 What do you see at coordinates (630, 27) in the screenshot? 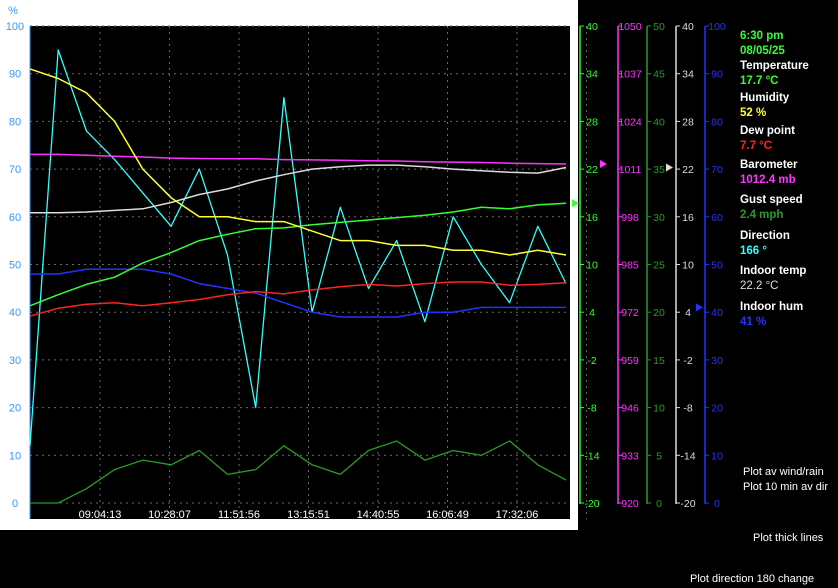
I see `barometer-axis-tick-label: 1050` at bounding box center [630, 27].